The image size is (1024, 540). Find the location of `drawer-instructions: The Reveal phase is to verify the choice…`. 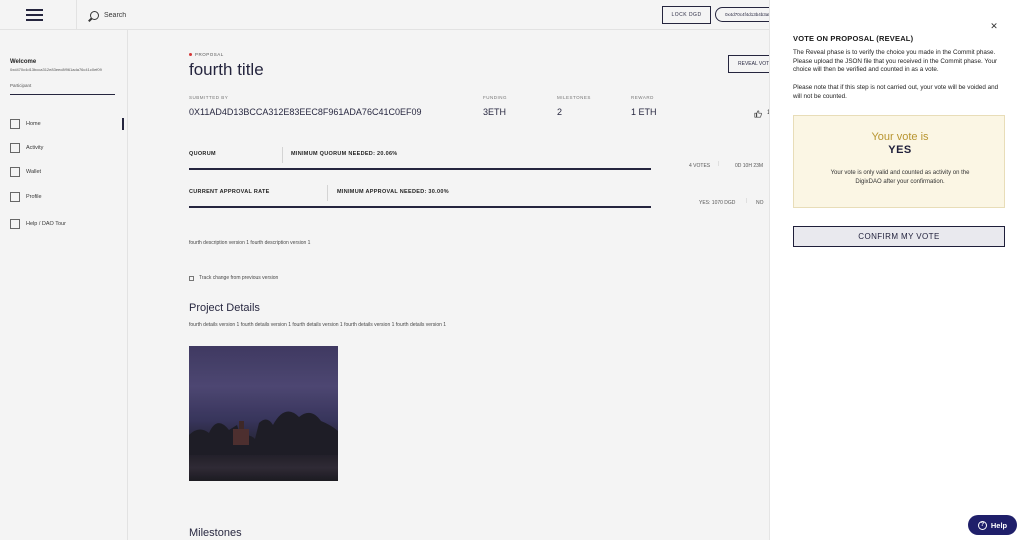

drawer-instructions: The Reveal phase is to verify the choice… is located at coordinates (895, 61).